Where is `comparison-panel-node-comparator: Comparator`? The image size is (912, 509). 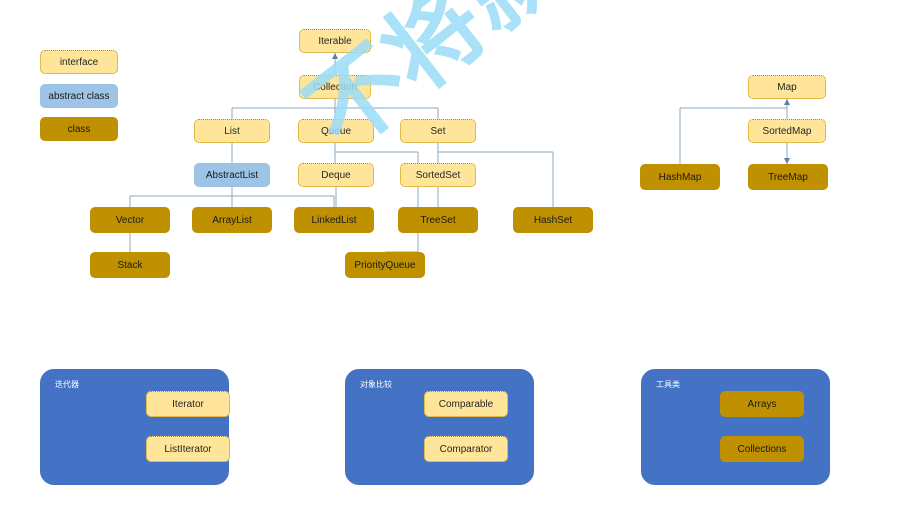 comparison-panel-node-comparator: Comparator is located at coordinates (466, 449).